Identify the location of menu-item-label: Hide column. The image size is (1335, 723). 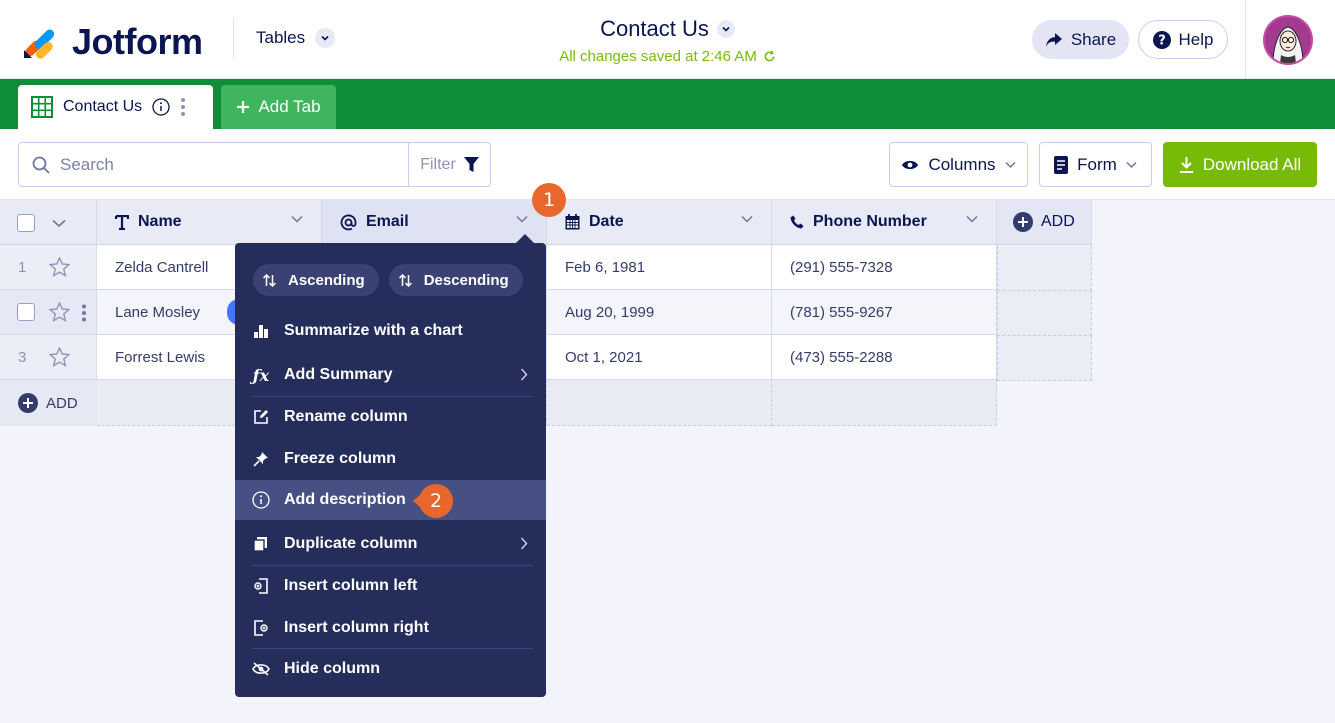
(332, 668).